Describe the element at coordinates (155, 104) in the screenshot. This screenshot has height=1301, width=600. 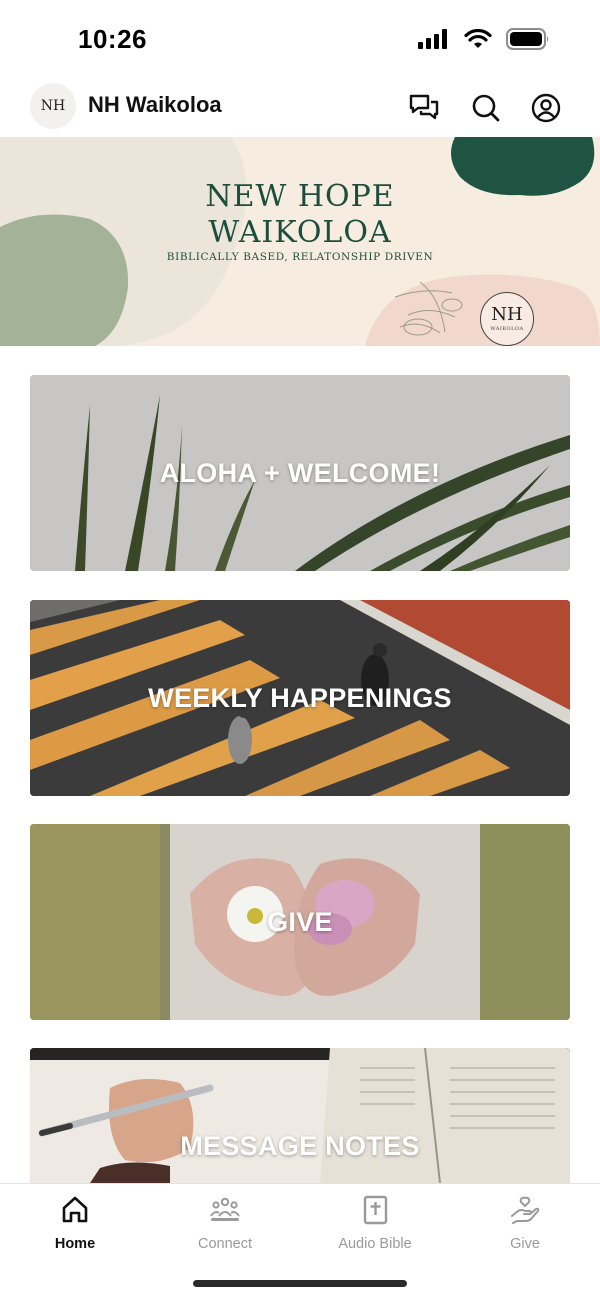
I see `app-title: NH Waikoloa` at that location.